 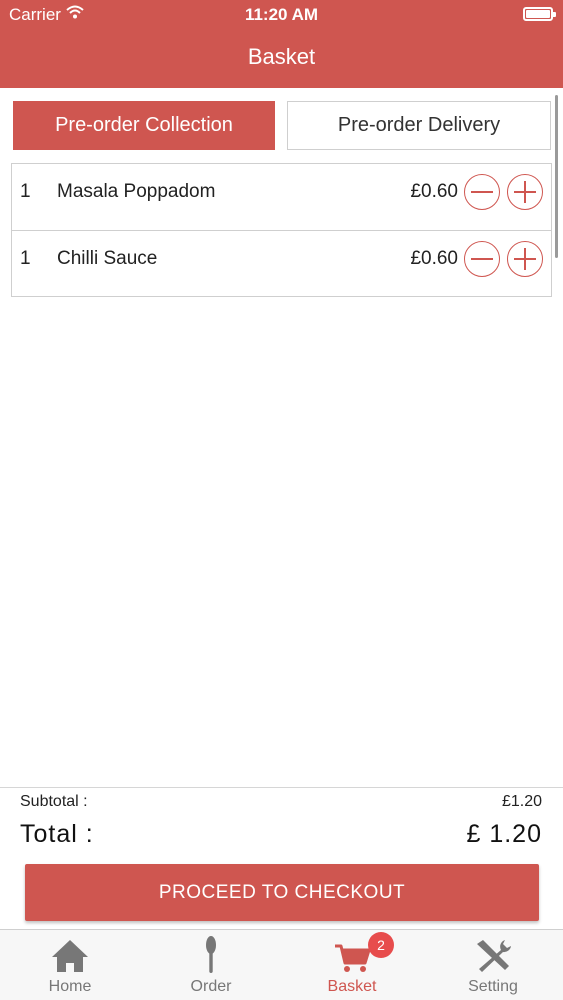 I want to click on status-bar: Carrier 11:20 AM, so click(x=281, y=15).